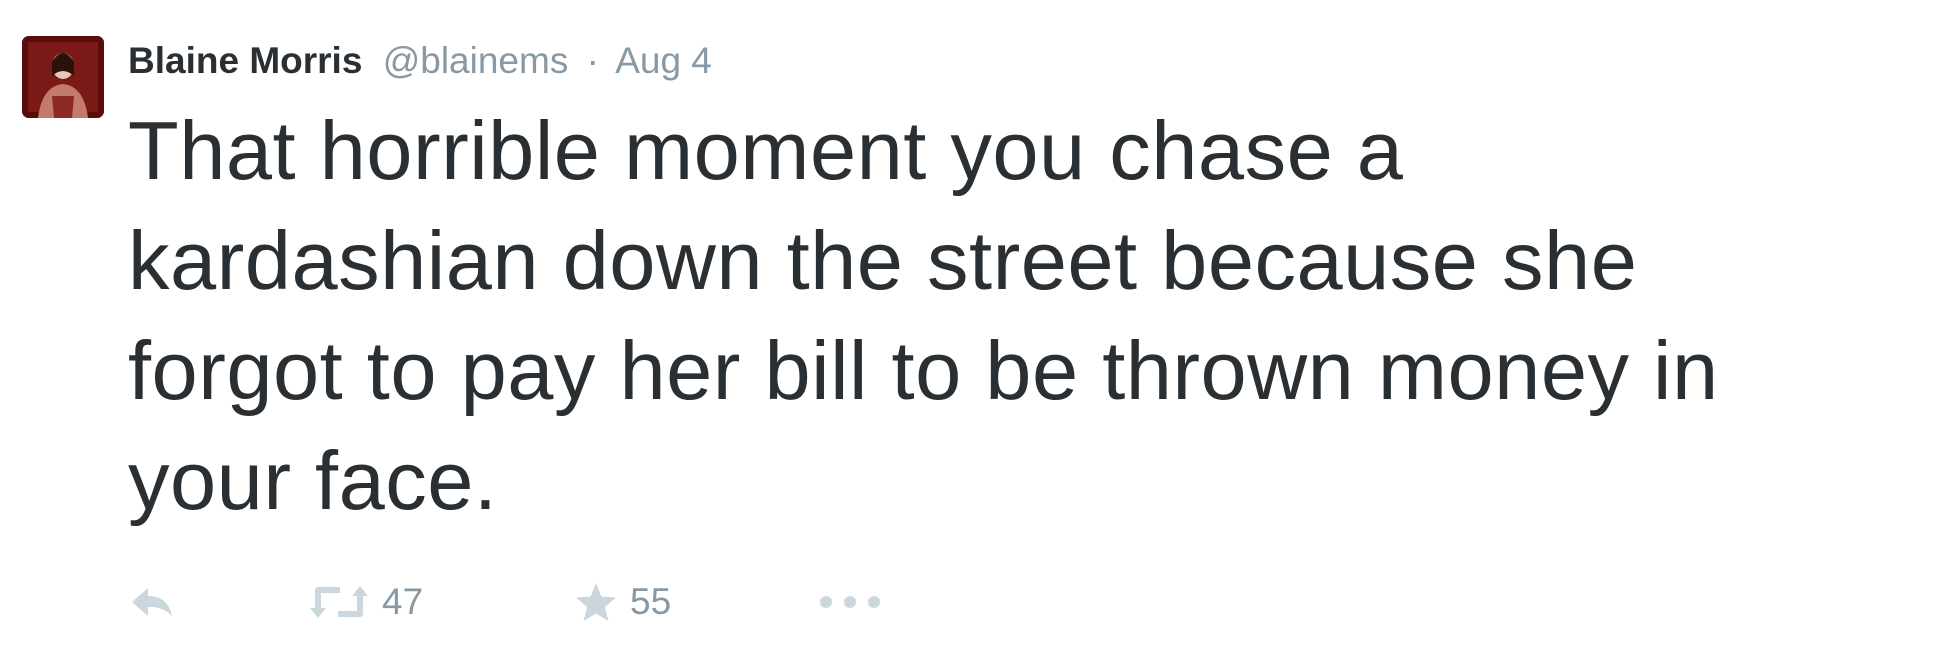 The width and height of the screenshot is (1948, 665). What do you see at coordinates (403, 601) in the screenshot?
I see `retweet-count: 47` at bounding box center [403, 601].